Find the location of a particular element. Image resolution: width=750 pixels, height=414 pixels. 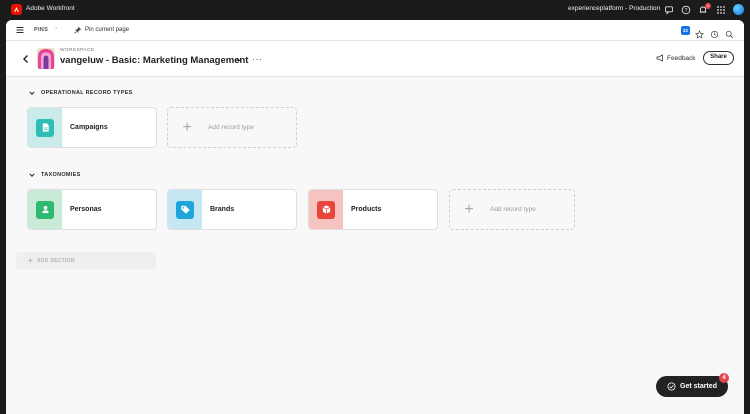

section-header-taxonomies: TAXONOMIES is located at coordinates (55, 175).